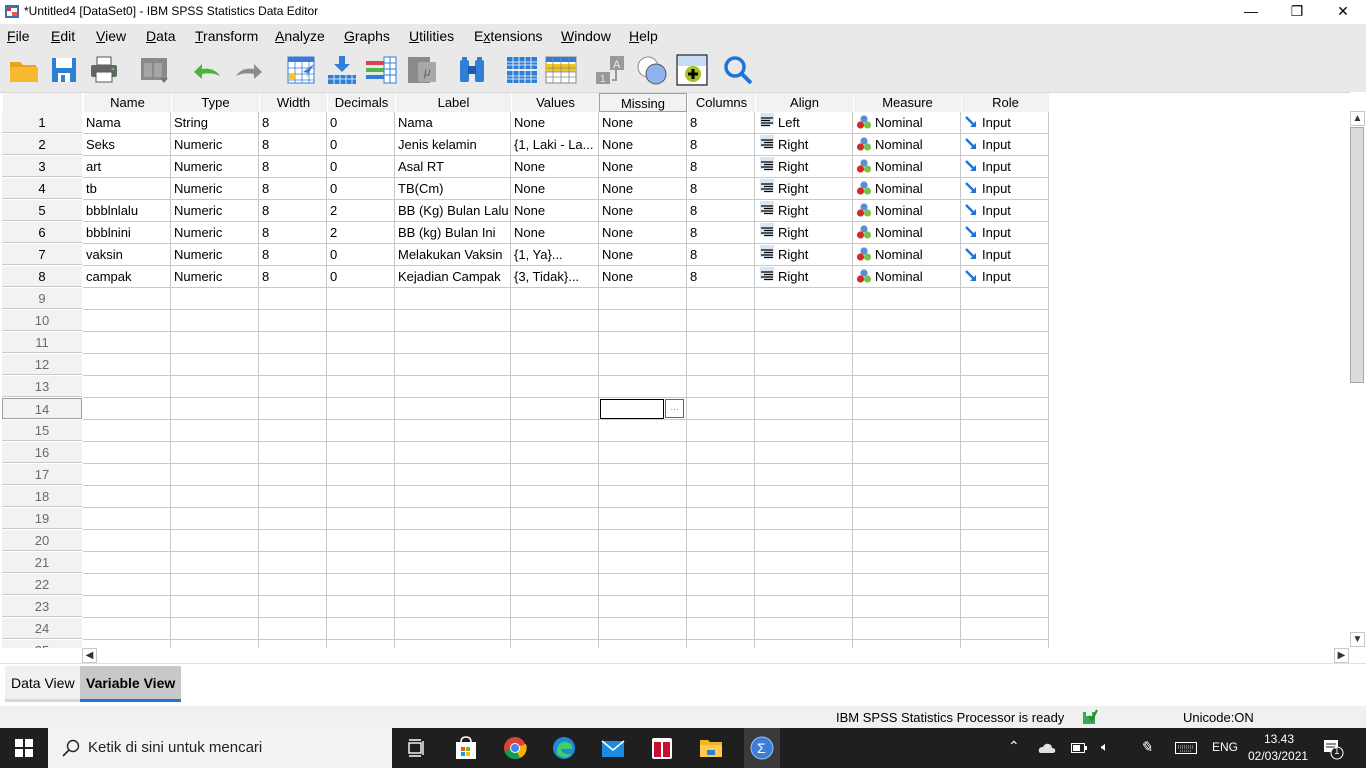 This screenshot has width=1366, height=768. Describe the element at coordinates (127, 255) in the screenshot. I see `cell-name: vaksin` at that location.